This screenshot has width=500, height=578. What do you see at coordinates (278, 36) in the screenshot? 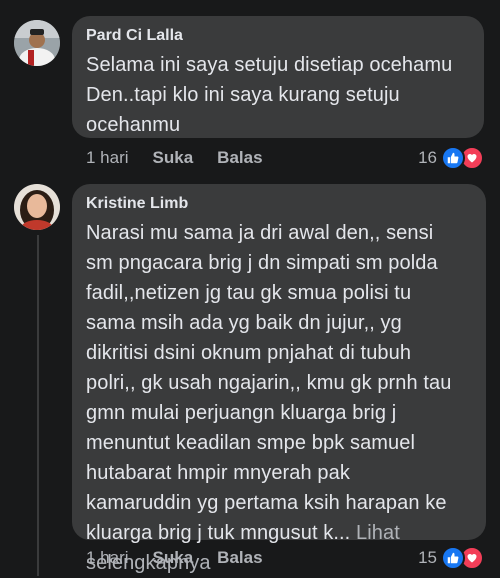
I see `comment-author: Pard Ci Lalla` at bounding box center [278, 36].